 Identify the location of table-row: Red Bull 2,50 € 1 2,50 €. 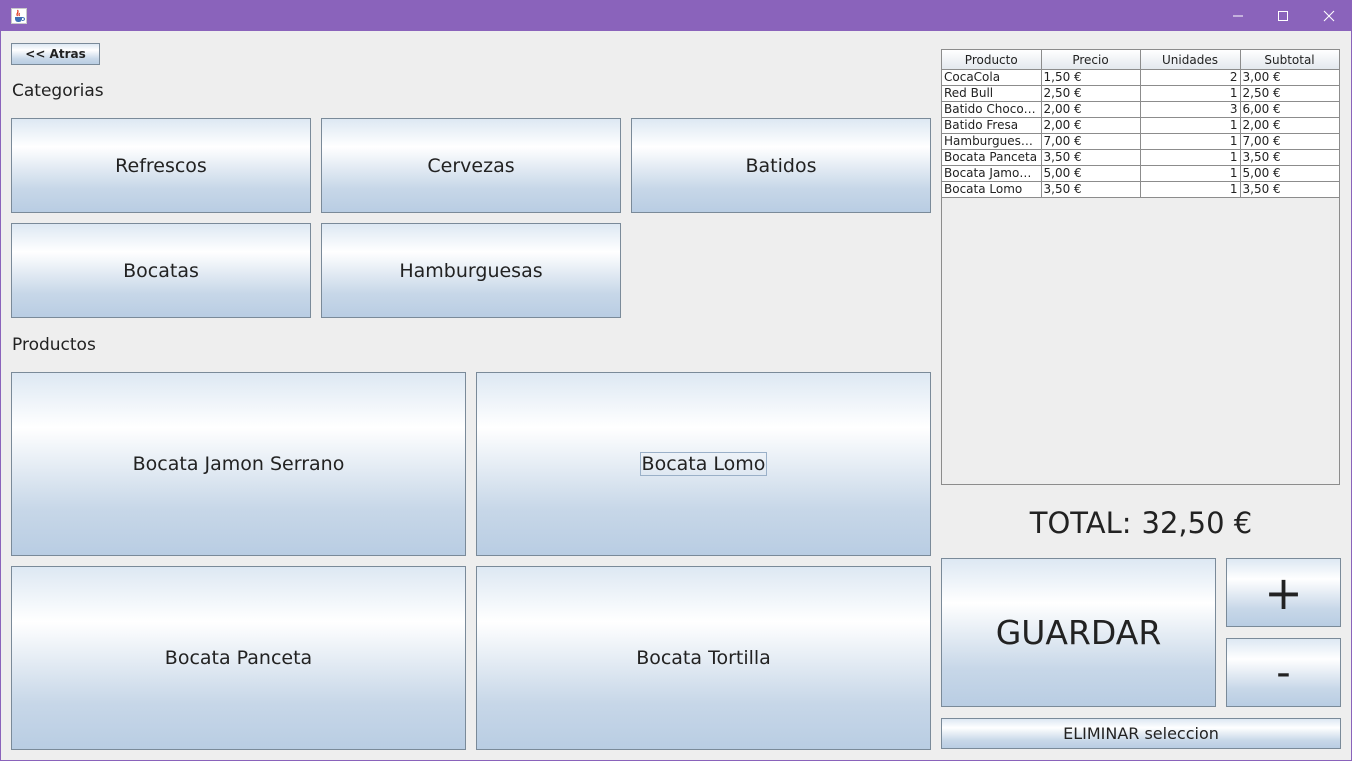
(1140, 93).